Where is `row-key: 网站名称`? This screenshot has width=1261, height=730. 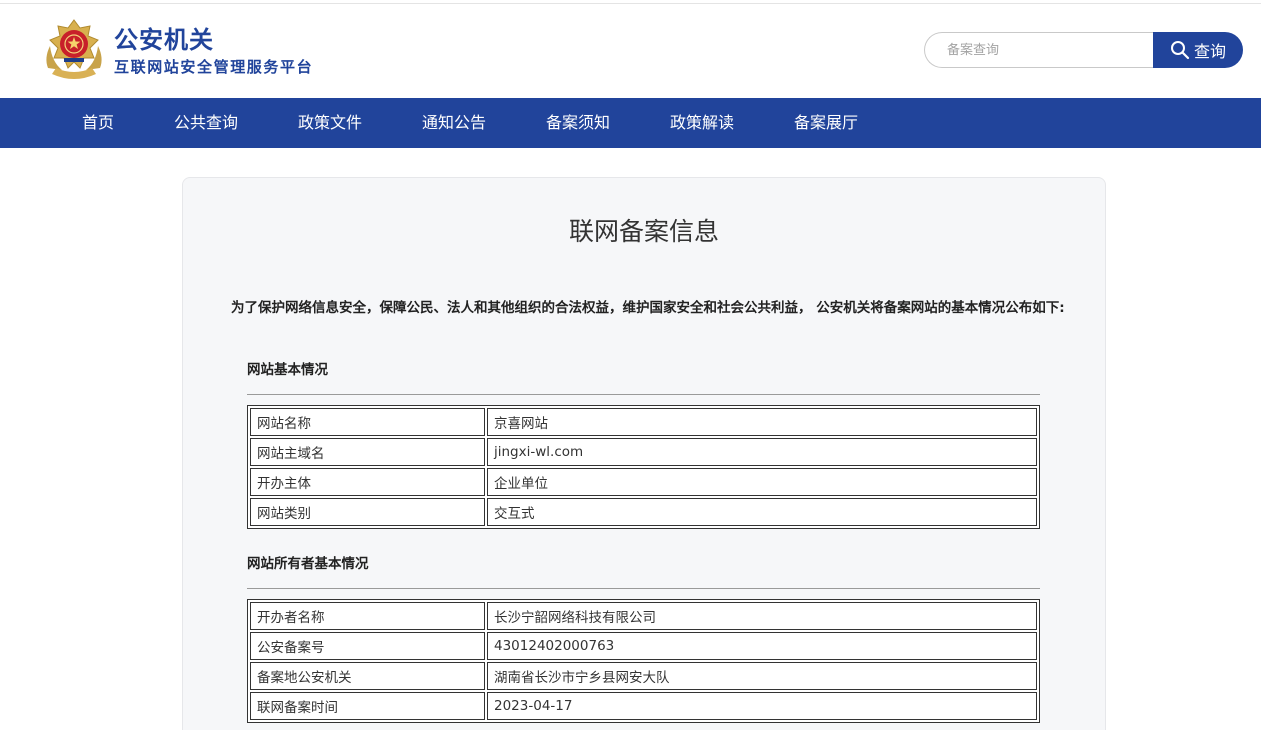 row-key: 网站名称 is located at coordinates (367, 422).